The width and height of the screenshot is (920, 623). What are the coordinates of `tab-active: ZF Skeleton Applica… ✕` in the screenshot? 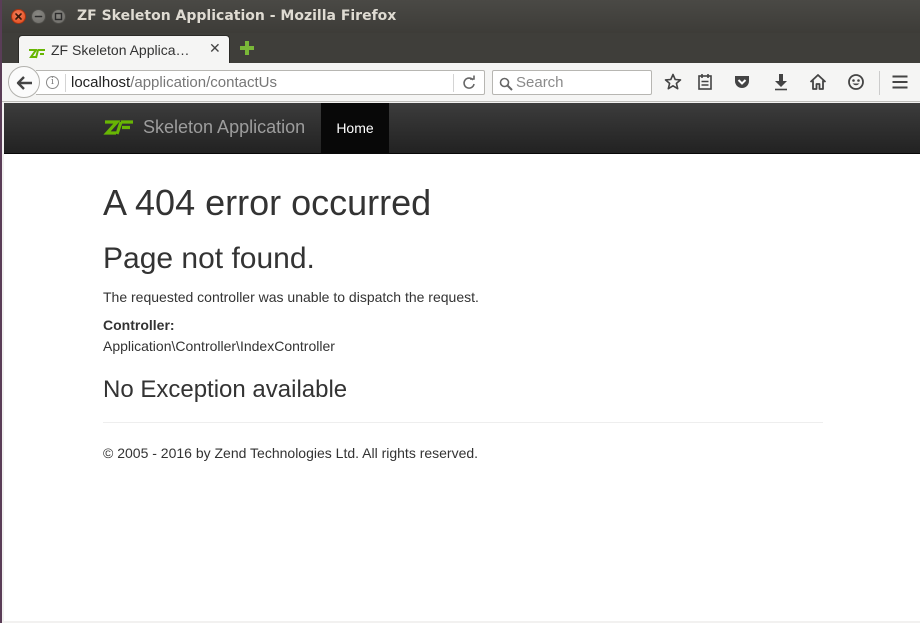 It's located at (124, 49).